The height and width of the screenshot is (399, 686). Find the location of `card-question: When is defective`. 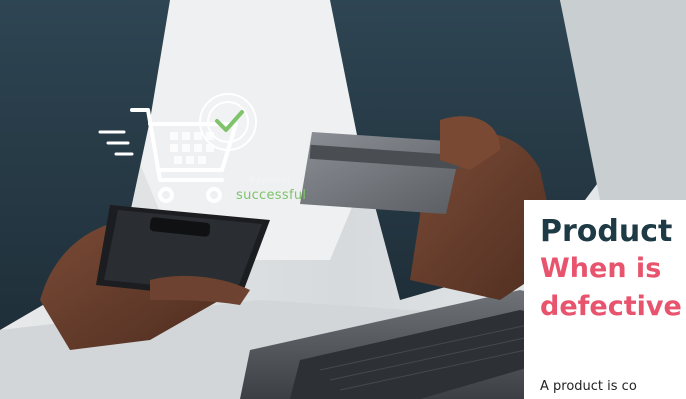

card-question: When is defective is located at coordinates (611, 288).